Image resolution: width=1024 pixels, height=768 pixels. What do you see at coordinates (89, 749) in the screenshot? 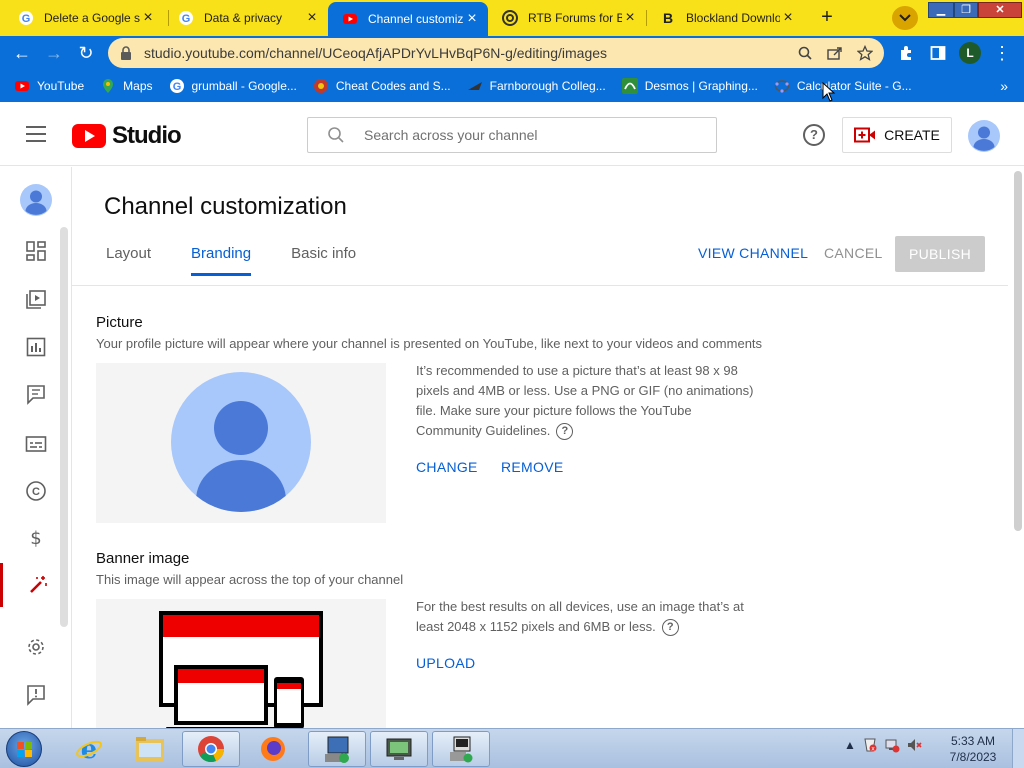
I see `taskbar-internet-explorer: e` at bounding box center [89, 749].